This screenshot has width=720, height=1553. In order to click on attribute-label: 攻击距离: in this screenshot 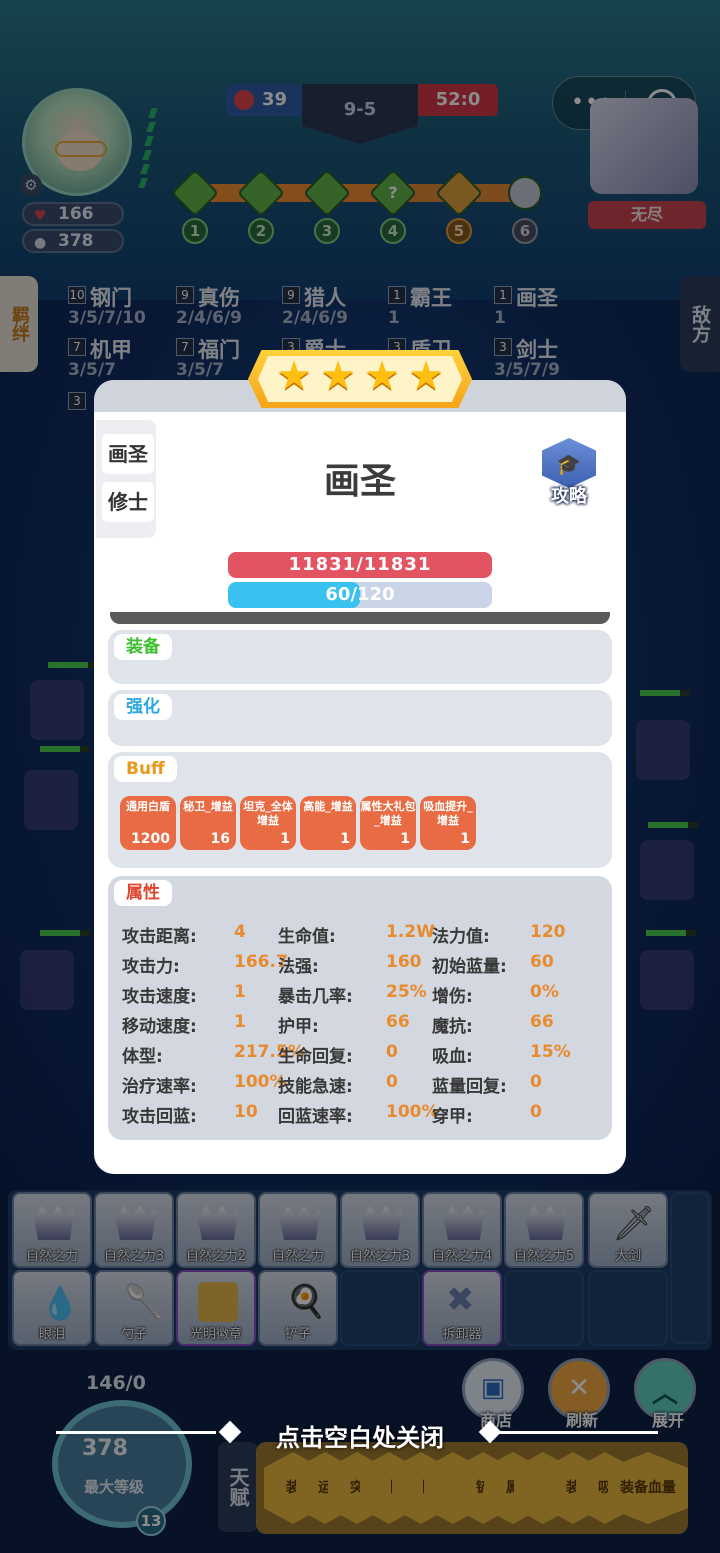, I will do `click(159, 937)`.